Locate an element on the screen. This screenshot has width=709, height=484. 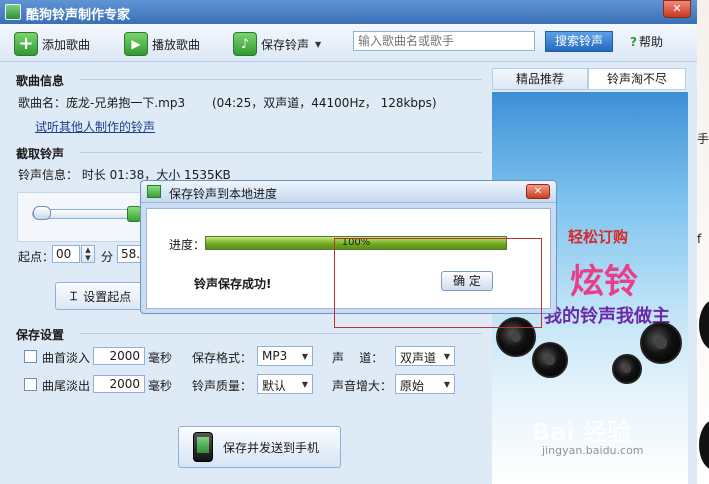
song-details: (04:25，双声道，44100Hz， 128kbps) is located at coordinates (324, 103).